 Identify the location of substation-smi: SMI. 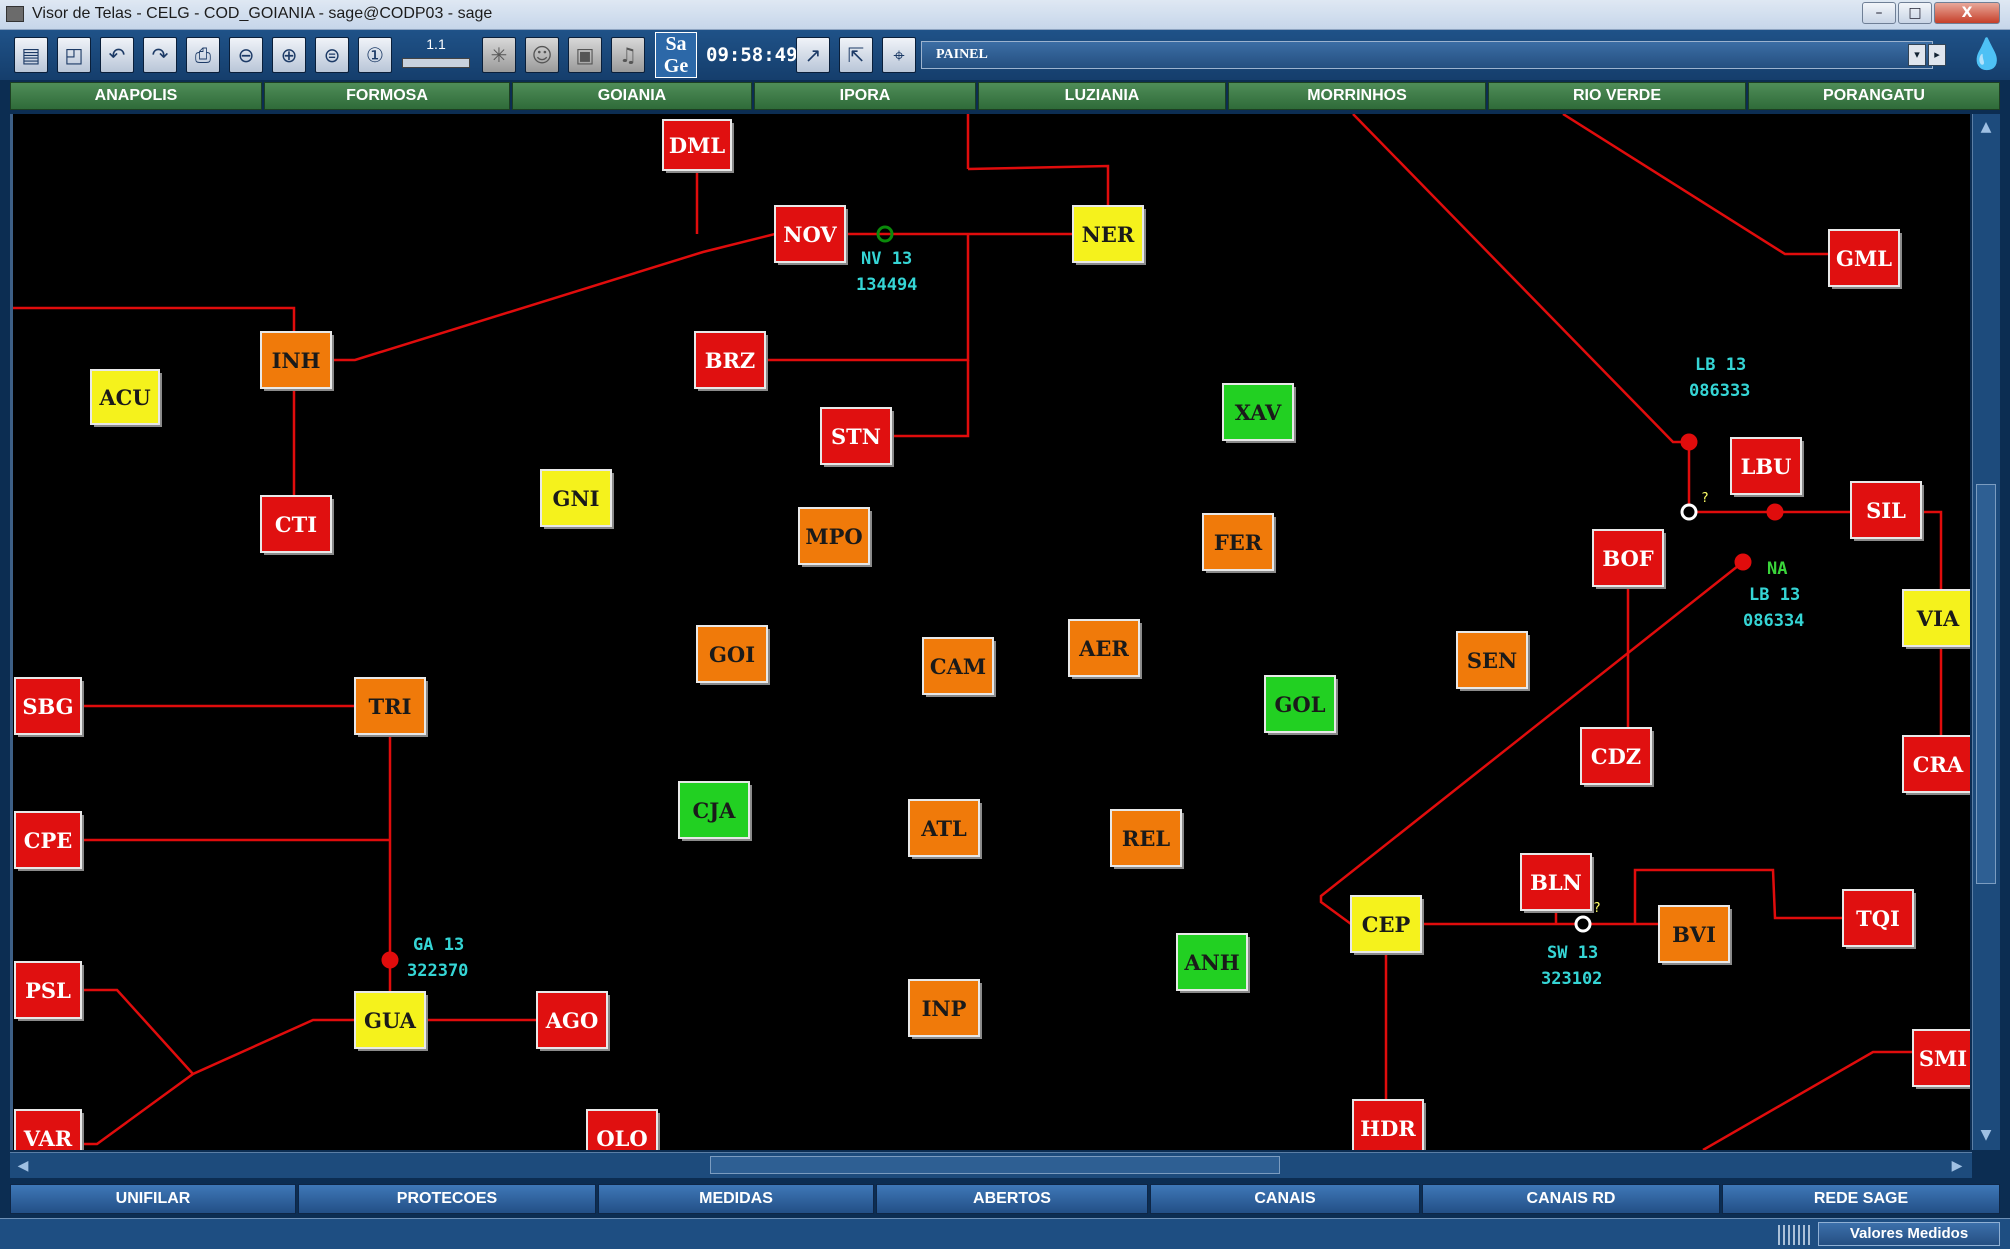
(1941, 1059).